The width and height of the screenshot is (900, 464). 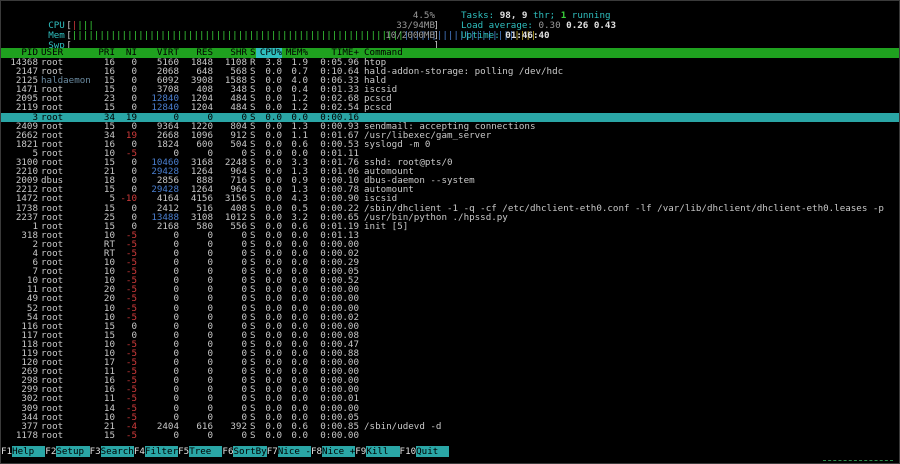 What do you see at coordinates (210, 435) in the screenshot?
I see `process-res: 0` at bounding box center [210, 435].